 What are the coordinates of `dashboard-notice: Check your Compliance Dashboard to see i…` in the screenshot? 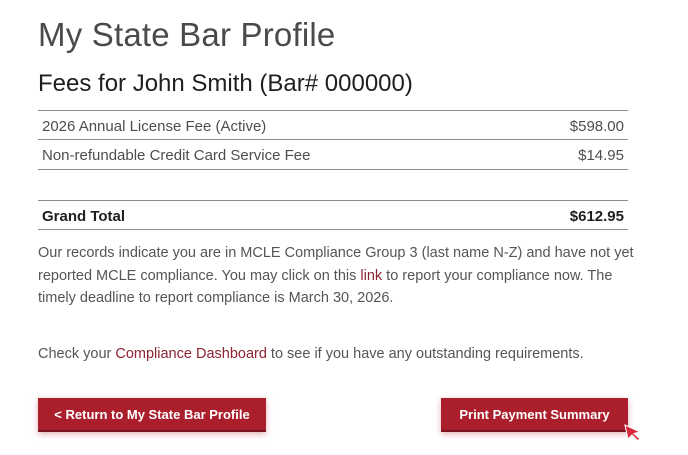 It's located at (348, 354).